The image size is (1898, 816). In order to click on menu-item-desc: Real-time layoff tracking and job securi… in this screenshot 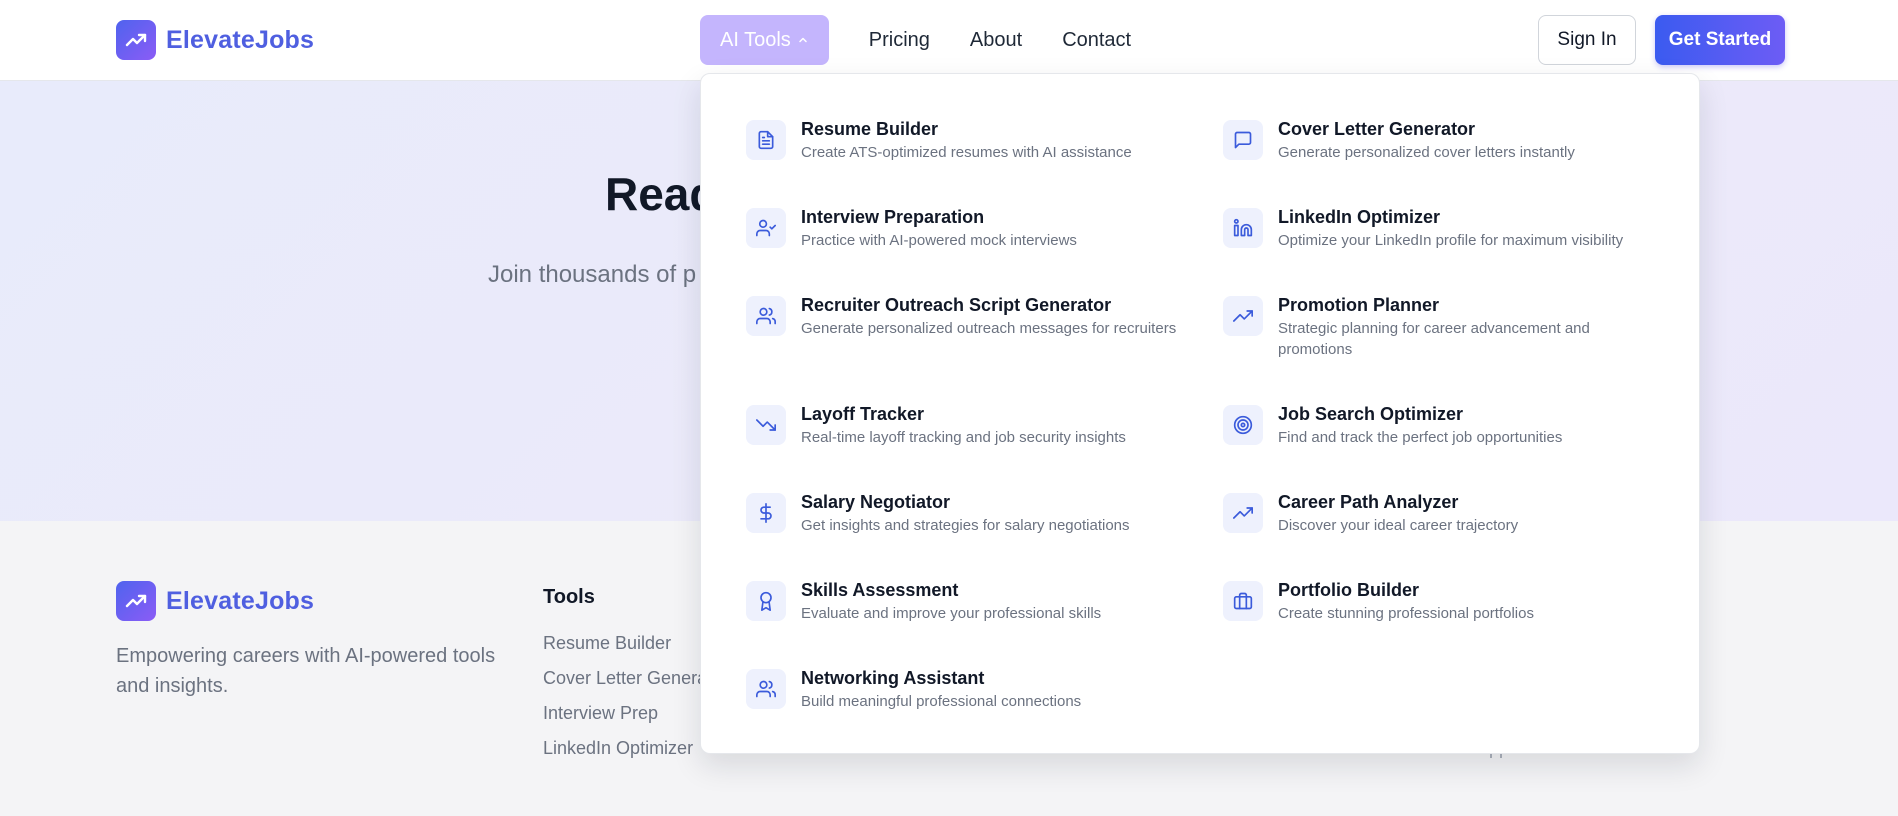, I will do `click(963, 437)`.